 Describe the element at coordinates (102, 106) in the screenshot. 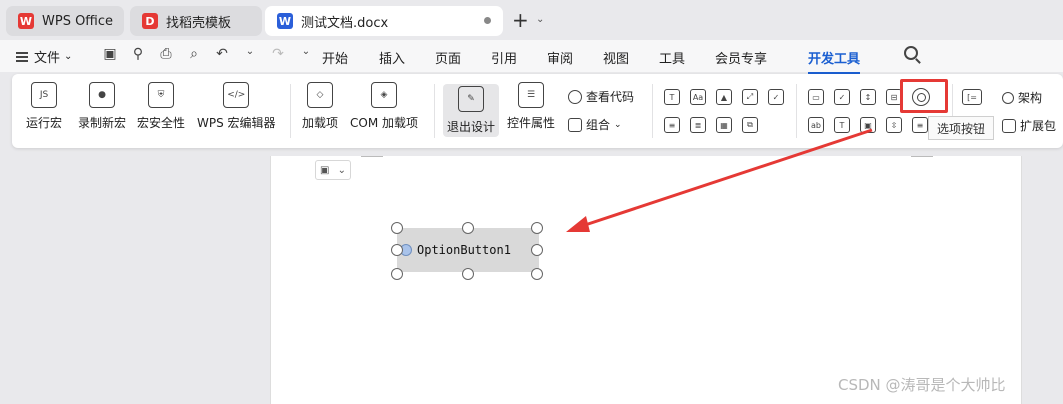

I see `record-macro-button: ● 录制新宏` at that location.